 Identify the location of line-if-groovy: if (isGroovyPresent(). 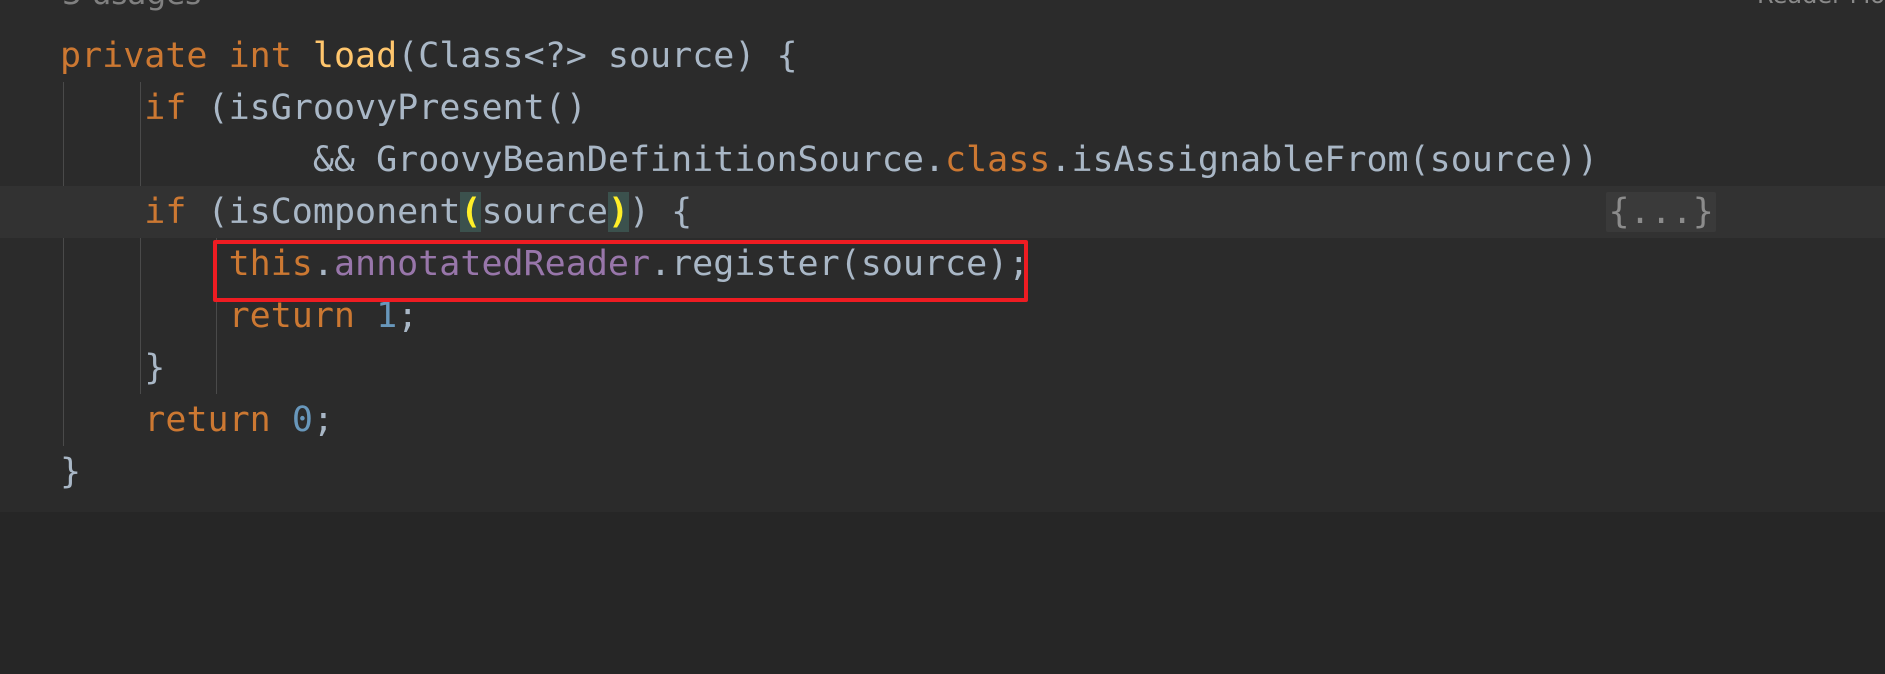
(942, 108).